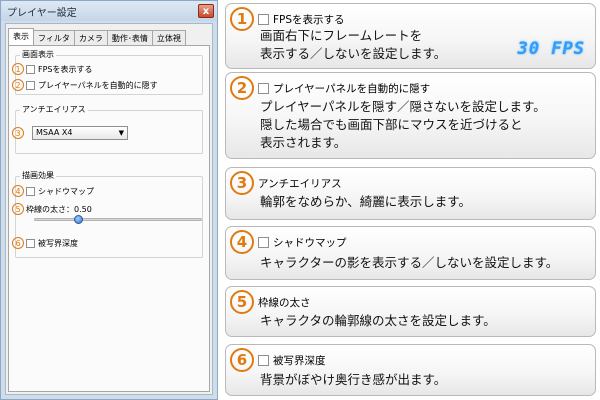 The width and height of the screenshot is (600, 400). I want to click on card-description: 背景がぼやけ奥行き感が出ます。, so click(353, 380).